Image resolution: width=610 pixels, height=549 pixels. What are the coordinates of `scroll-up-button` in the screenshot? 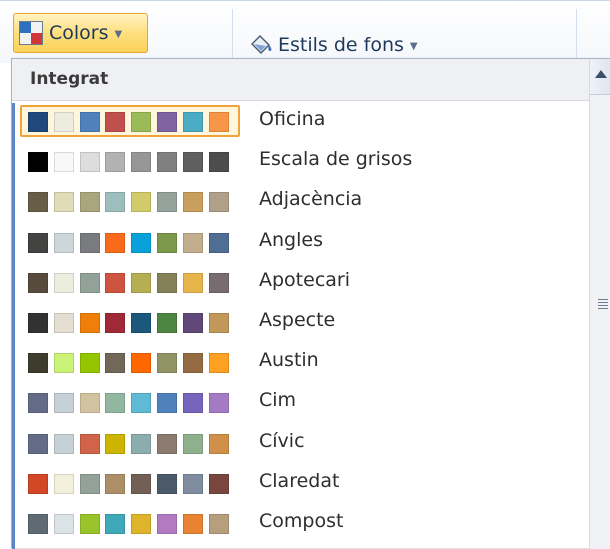 It's located at (600, 77).